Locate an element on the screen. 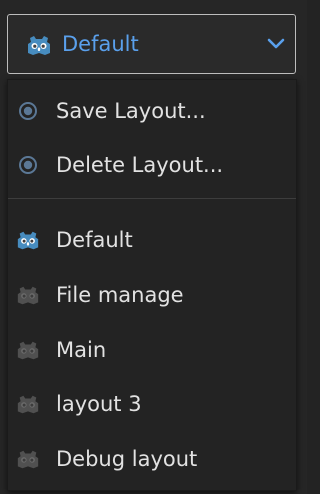  layout-item-debug-layout: Debug layout is located at coordinates (152, 459).